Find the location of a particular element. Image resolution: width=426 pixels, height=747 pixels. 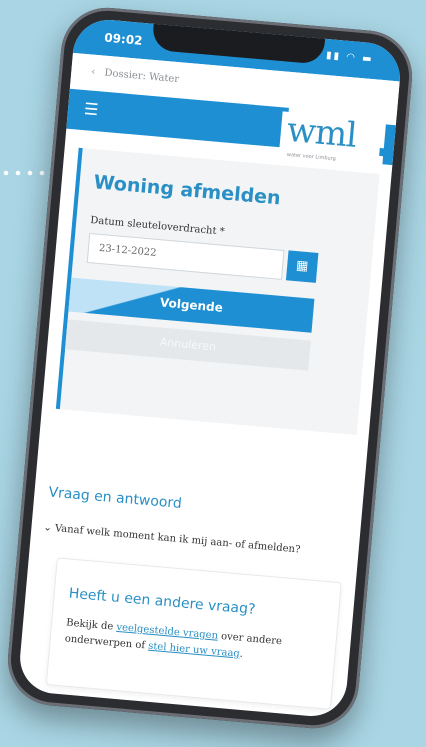

calendar-icon: ▦ is located at coordinates (302, 266).